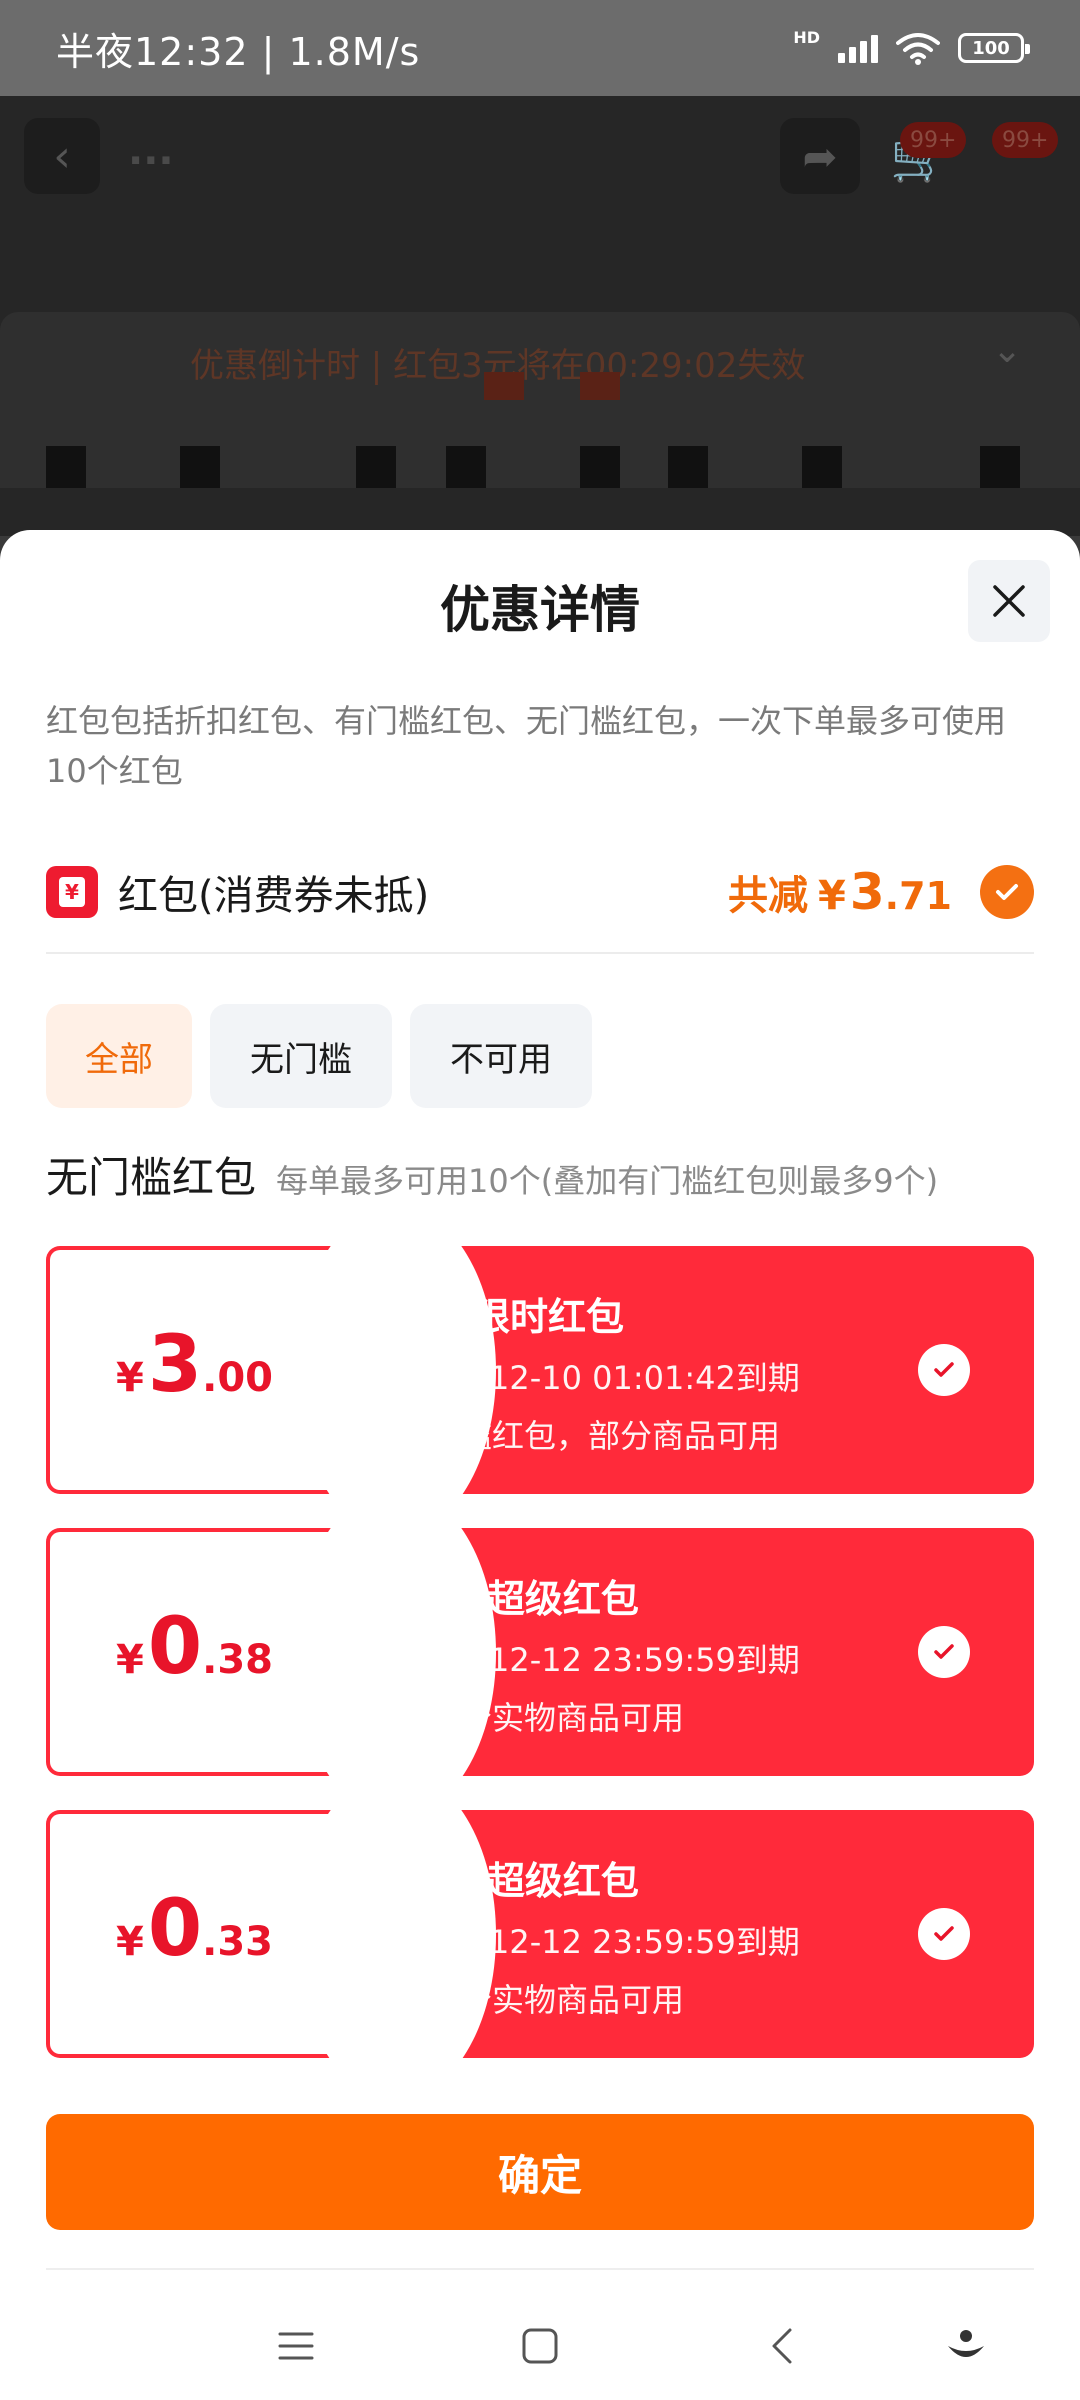  Describe the element at coordinates (62, 156) in the screenshot. I see `background-back-icon: ‹` at that location.